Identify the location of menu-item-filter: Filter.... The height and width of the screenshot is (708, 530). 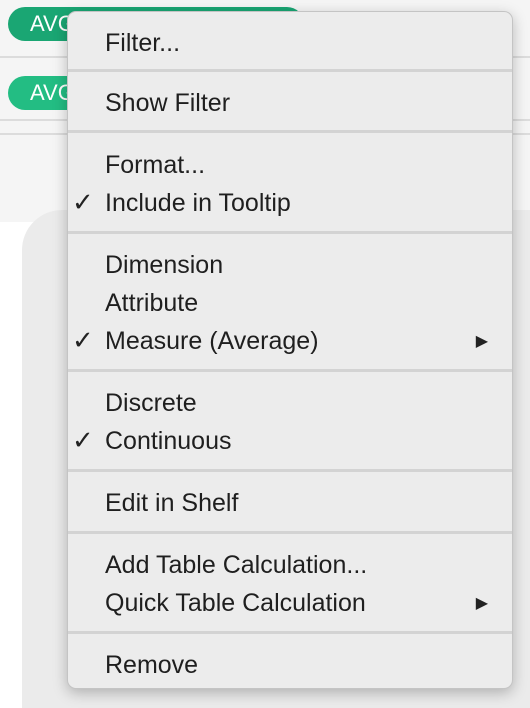
(290, 43).